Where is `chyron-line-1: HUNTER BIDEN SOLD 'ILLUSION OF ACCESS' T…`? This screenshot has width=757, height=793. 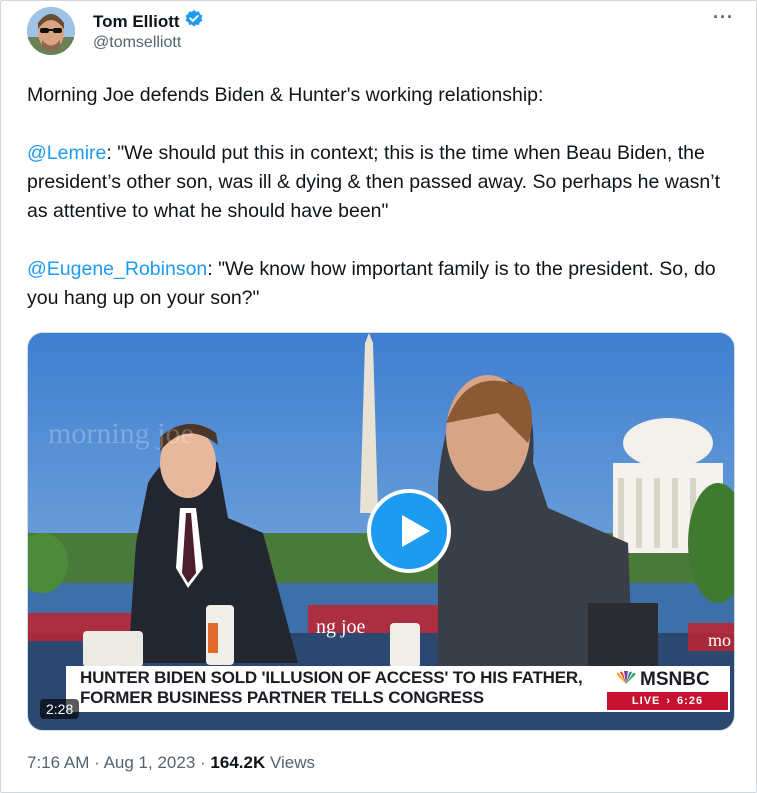
chyron-line-1: HUNTER BIDEN SOLD 'ILLUSION OF ACCESS' T… is located at coordinates (331, 677).